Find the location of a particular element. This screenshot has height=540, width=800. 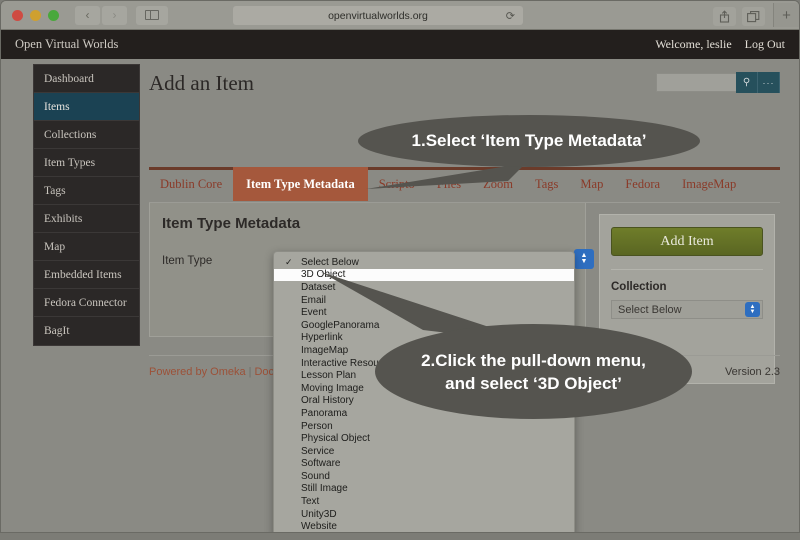

new-tab-button: + is located at coordinates (786, 15).